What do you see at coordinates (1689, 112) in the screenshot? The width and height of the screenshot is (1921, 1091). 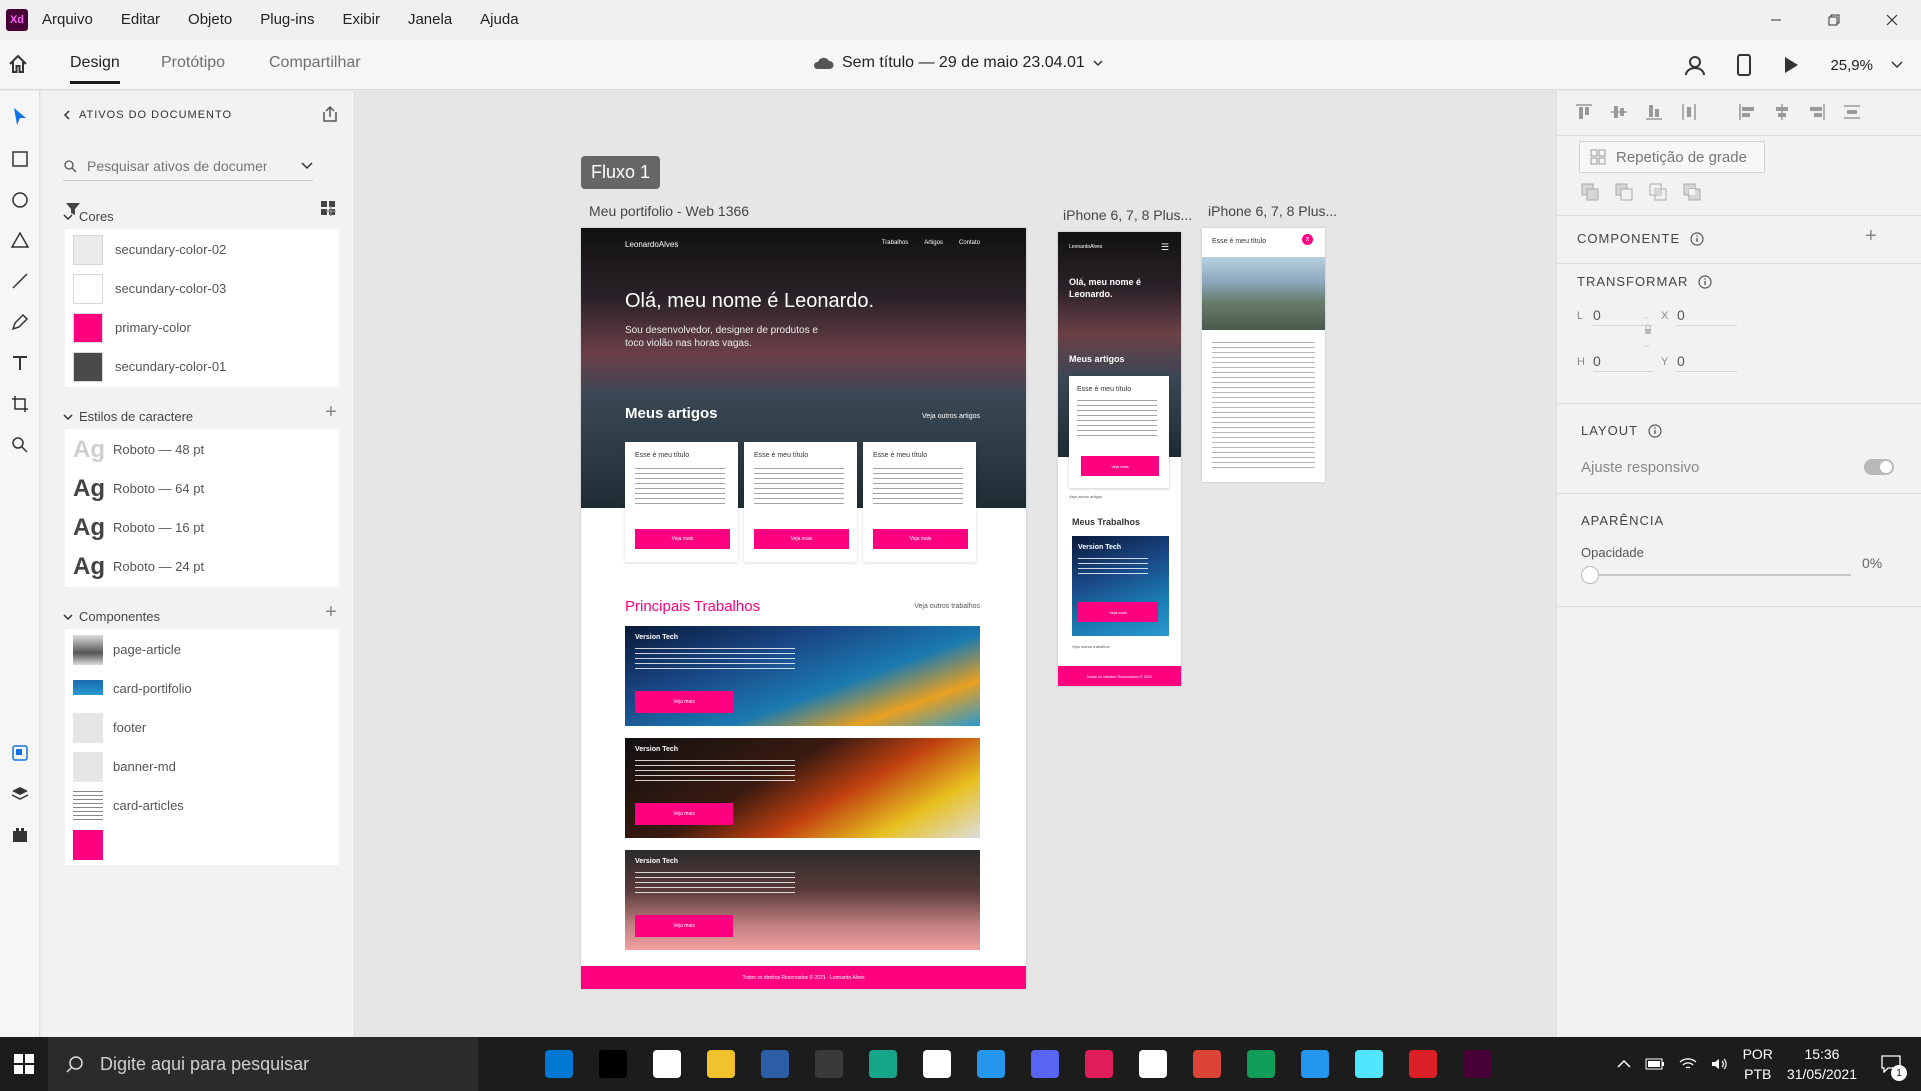 I see `distribute-vertical-button` at bounding box center [1689, 112].